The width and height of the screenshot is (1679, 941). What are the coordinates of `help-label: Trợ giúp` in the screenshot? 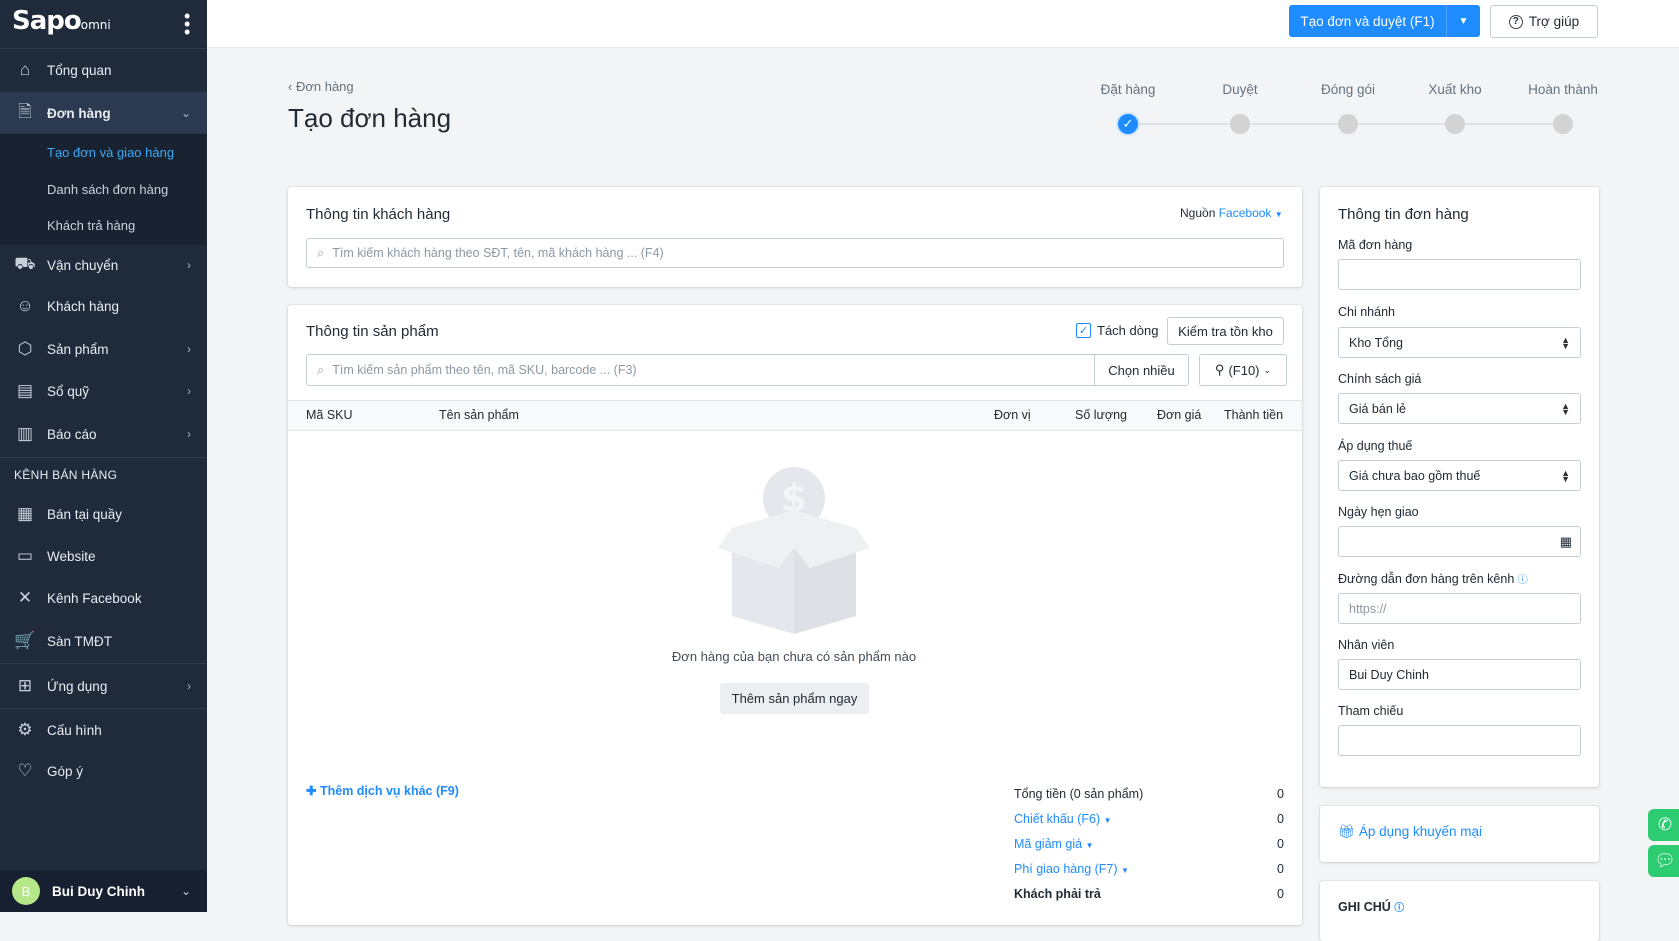 It's located at (1554, 21).